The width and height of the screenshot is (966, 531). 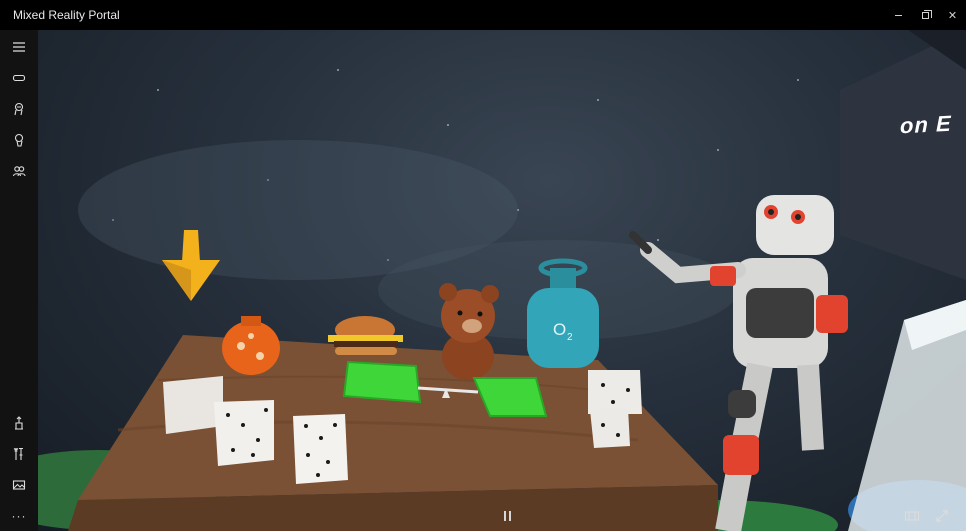 I want to click on settings-tools-icon, so click(x=18, y=453).